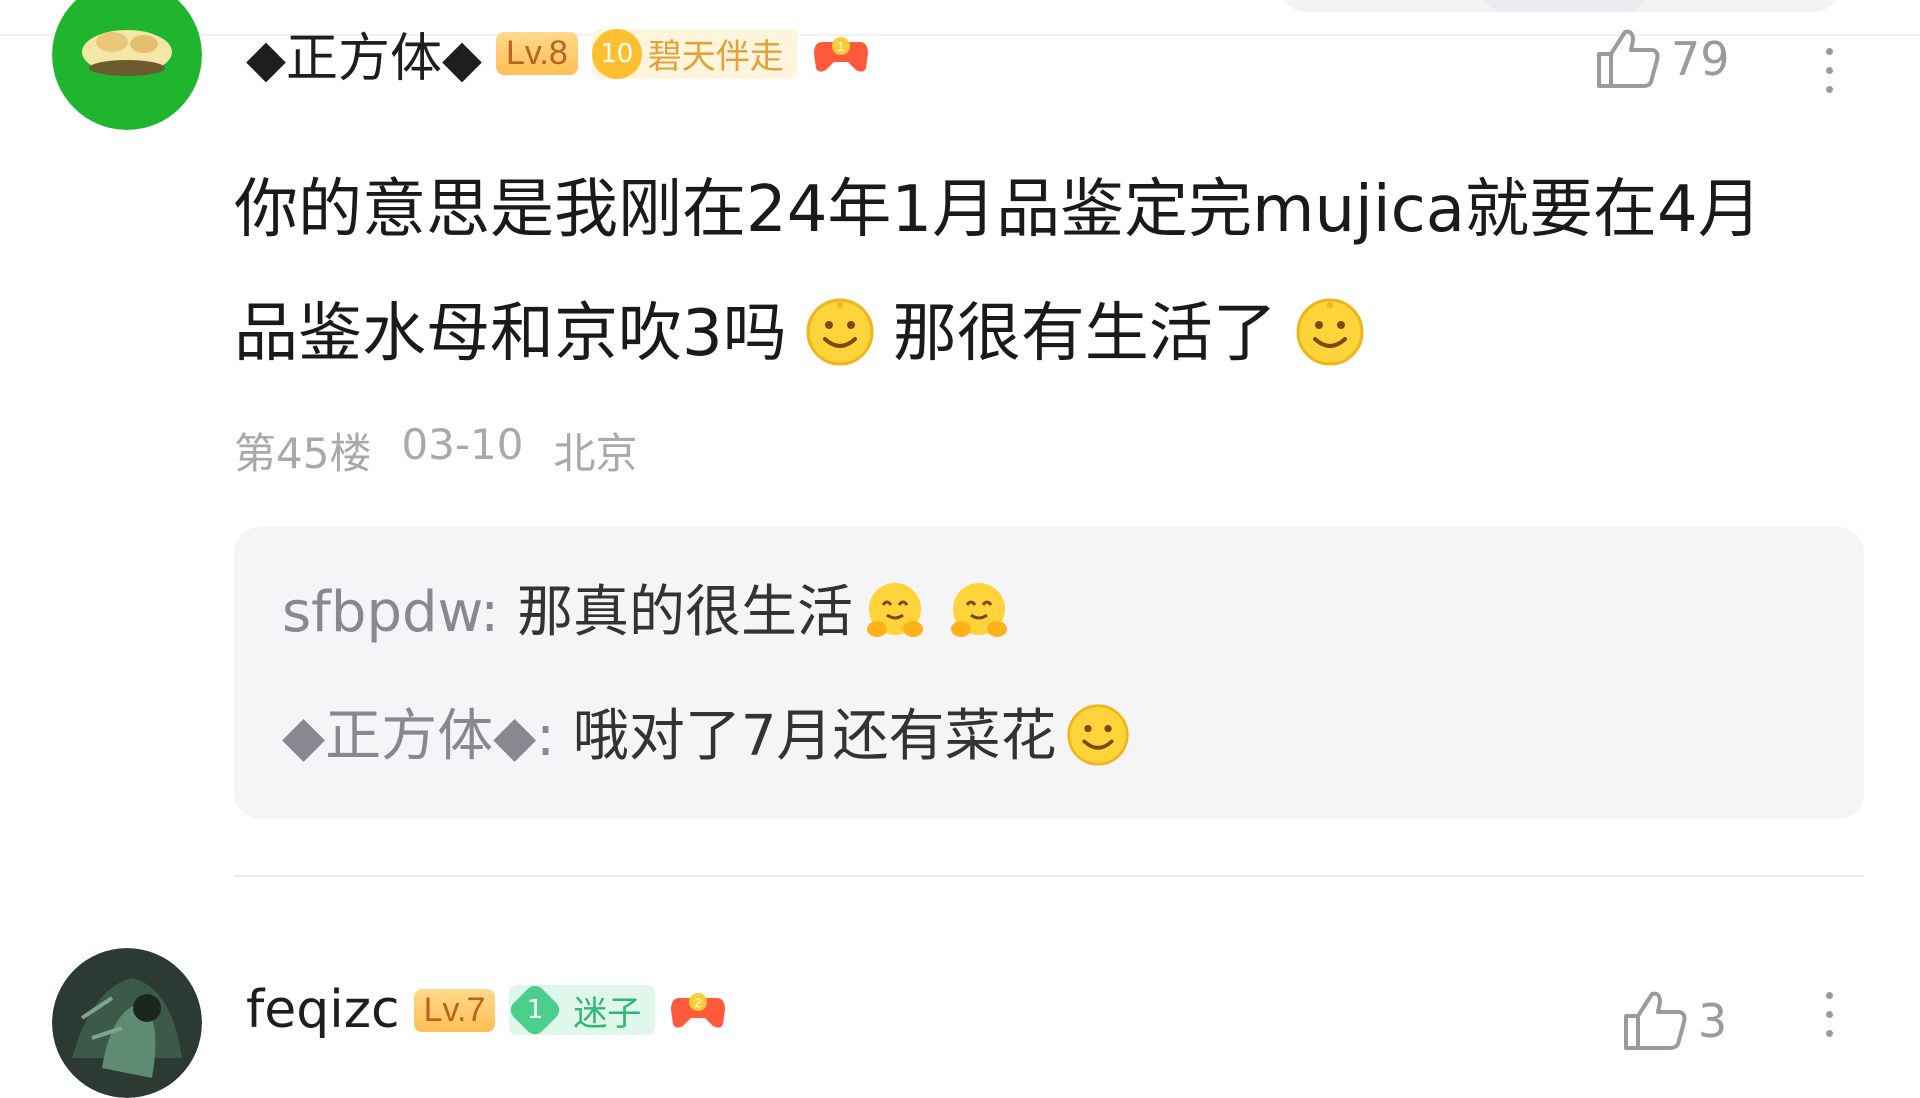 The height and width of the screenshot is (1098, 1920). Describe the element at coordinates (840, 46) in the screenshot. I see `game-badge-num: 1` at that location.